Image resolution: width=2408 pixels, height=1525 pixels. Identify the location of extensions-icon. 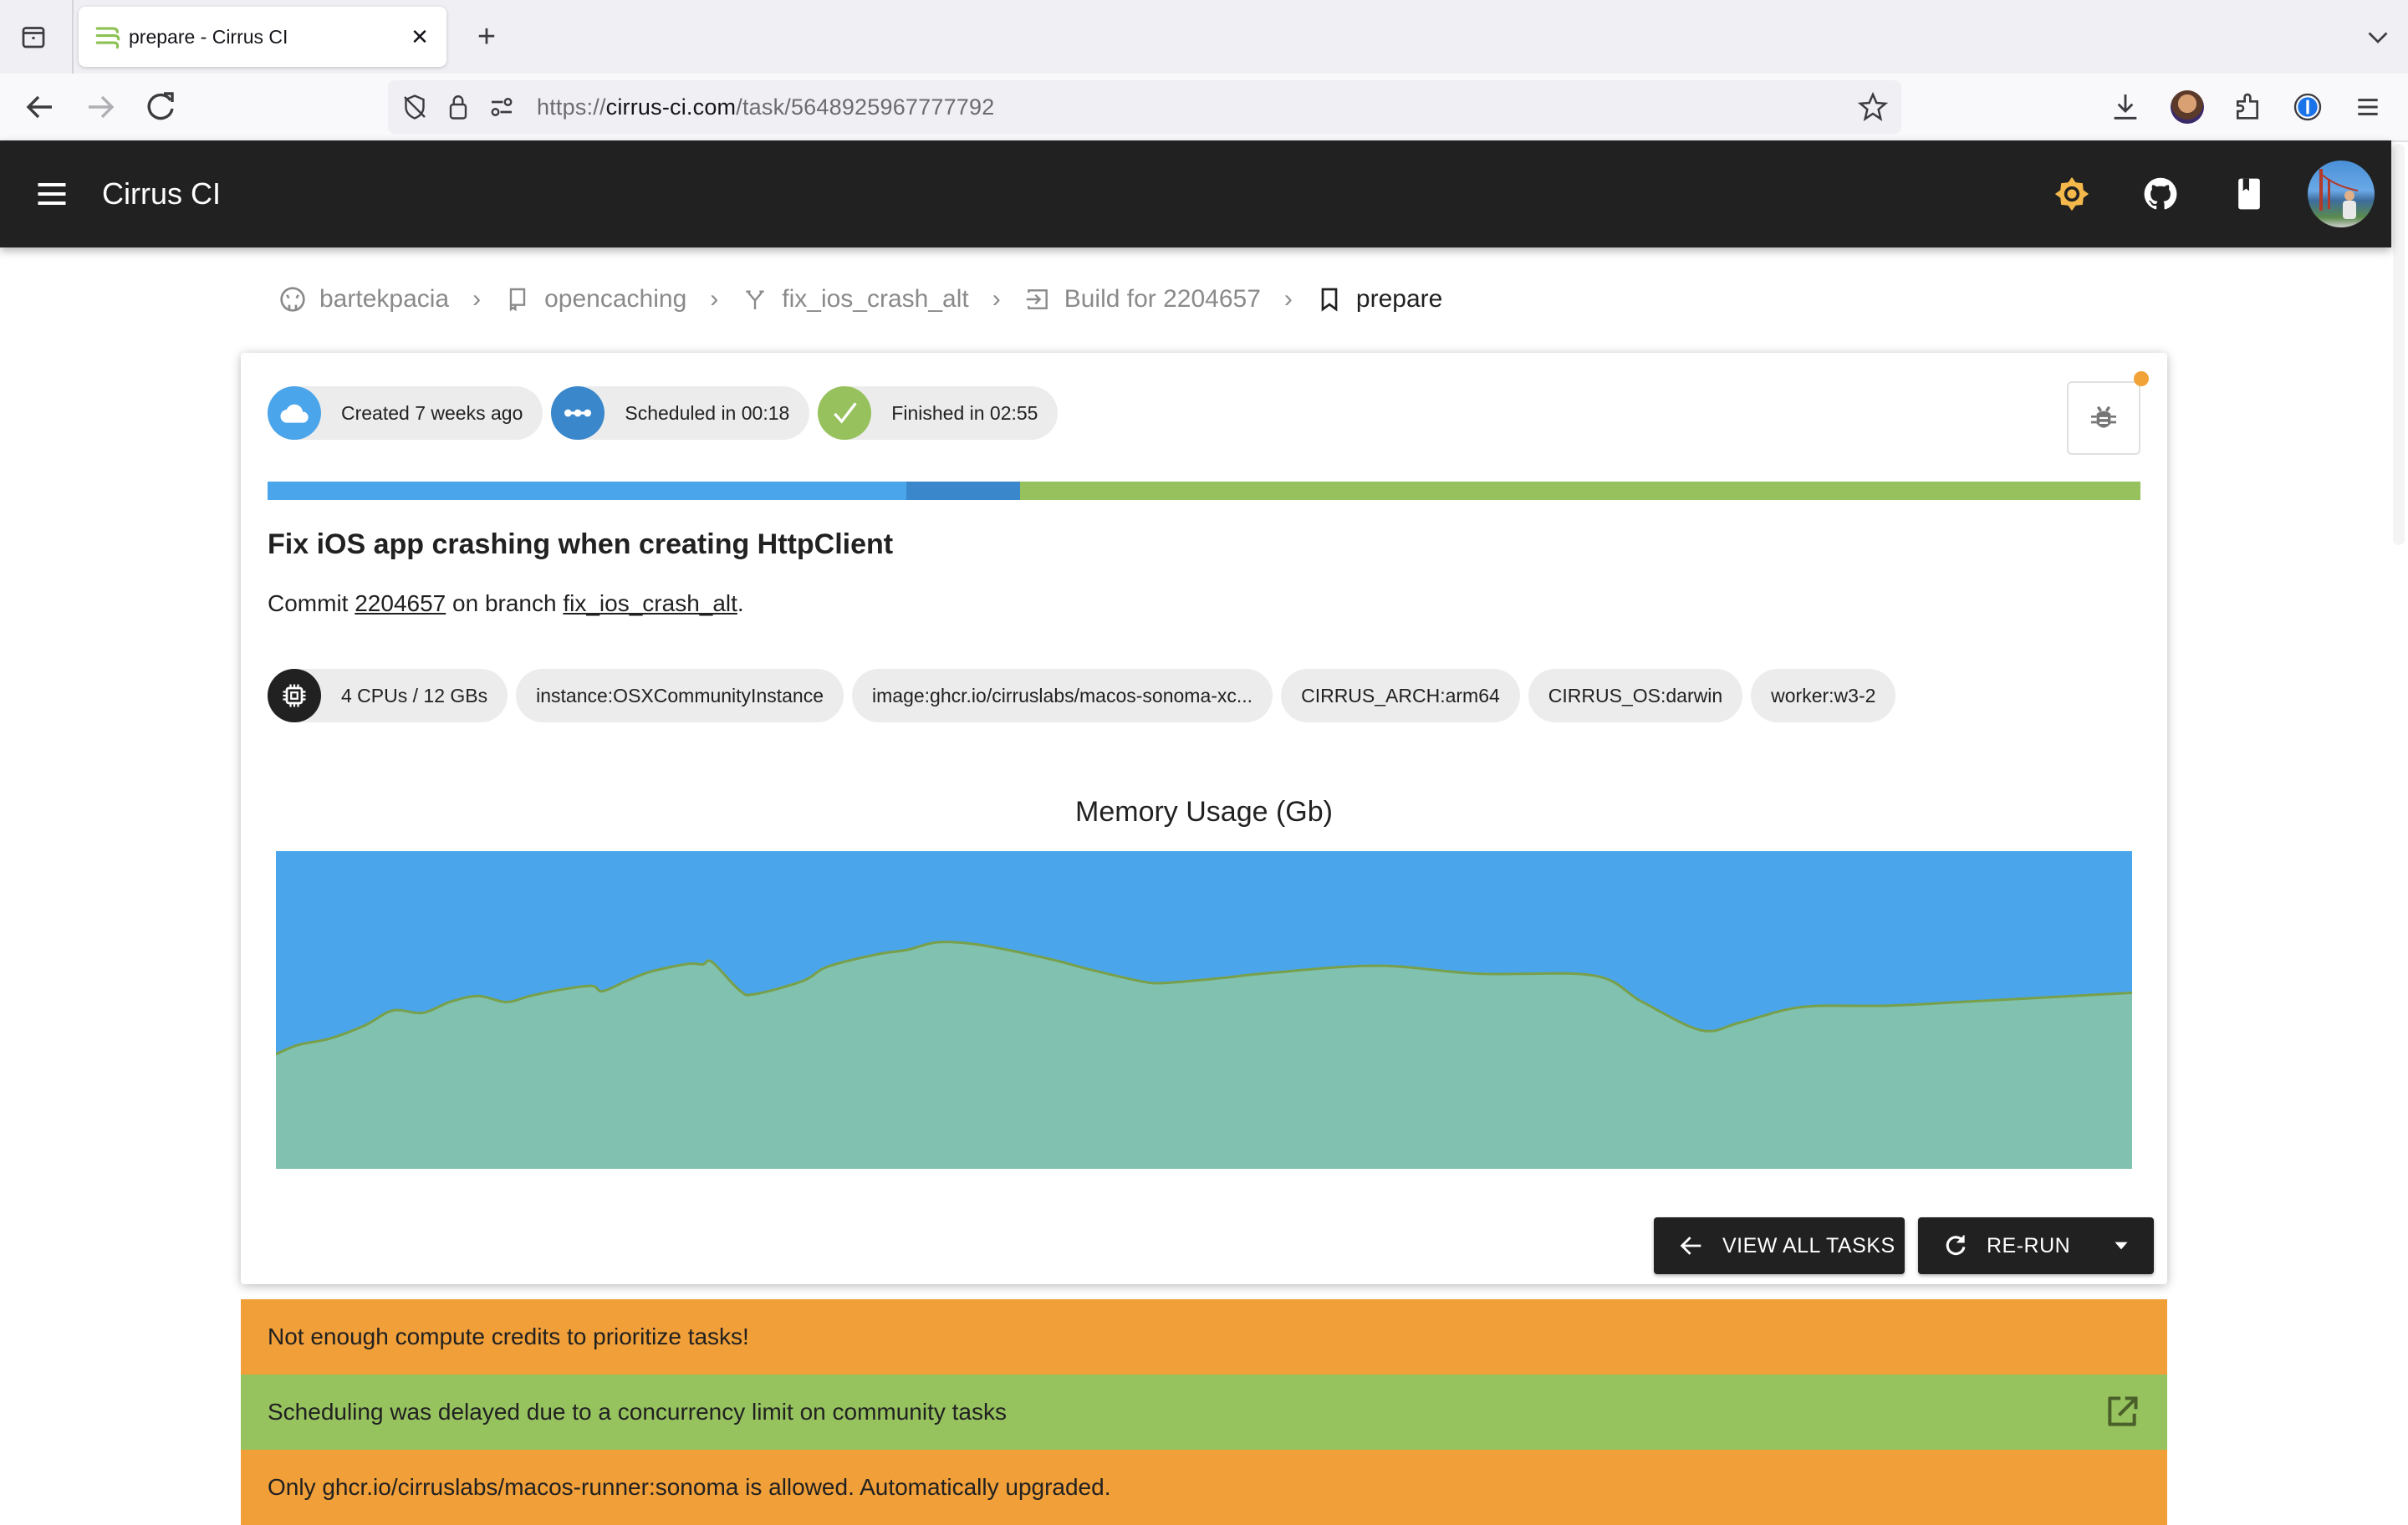
(2247, 107).